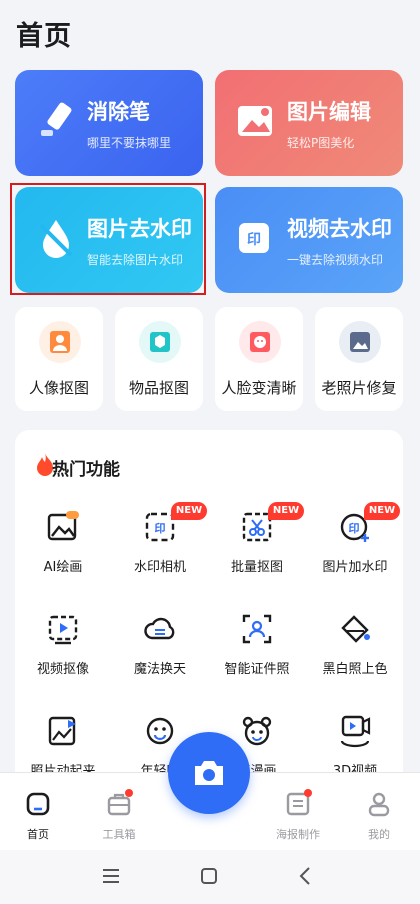 This screenshot has height=904, width=420. What do you see at coordinates (305, 876) in the screenshot?
I see `back-icon` at bounding box center [305, 876].